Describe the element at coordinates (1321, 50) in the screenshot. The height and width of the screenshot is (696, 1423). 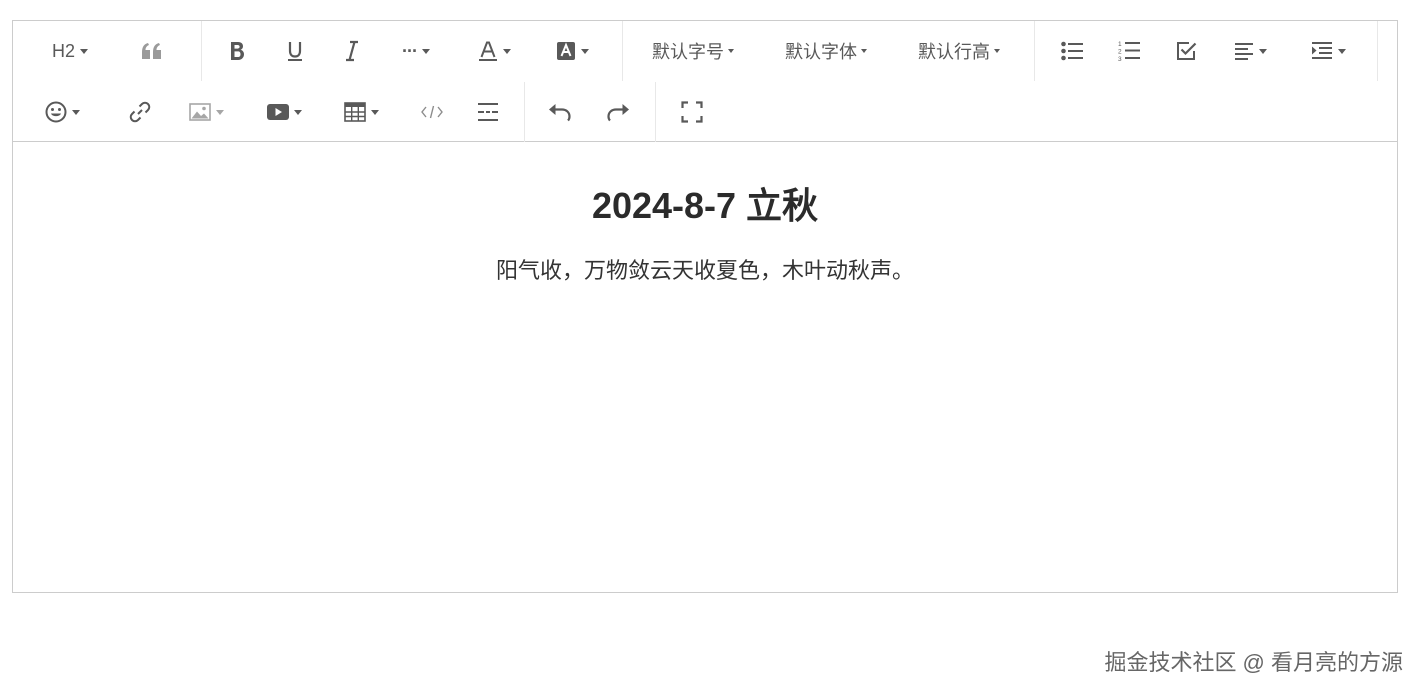
I see `indent-icon` at that location.